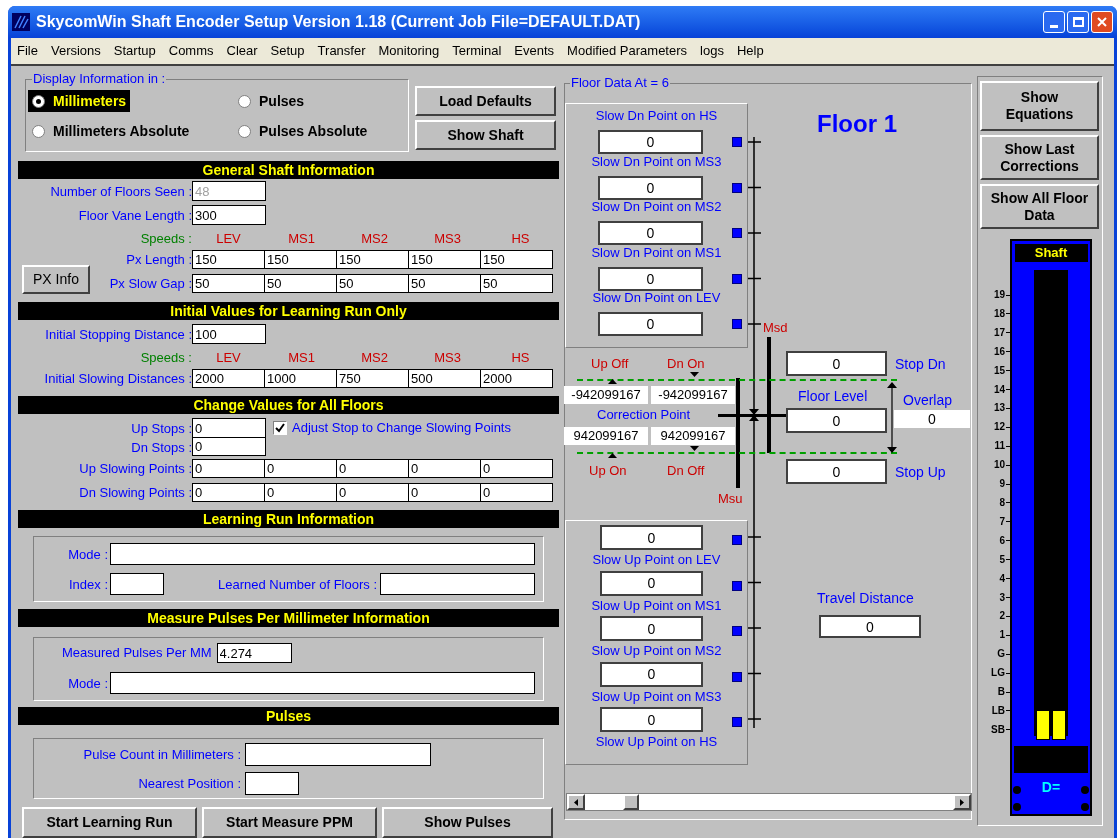  What do you see at coordinates (111, 131) in the screenshot?
I see `radio-option: Millimeters Absolute` at bounding box center [111, 131].